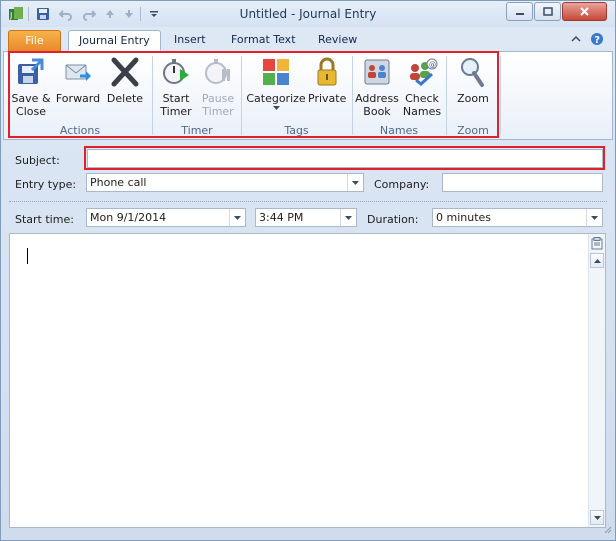 The width and height of the screenshot is (616, 541). What do you see at coordinates (118, 182) in the screenshot?
I see `entry-type-value: Phone call` at bounding box center [118, 182].